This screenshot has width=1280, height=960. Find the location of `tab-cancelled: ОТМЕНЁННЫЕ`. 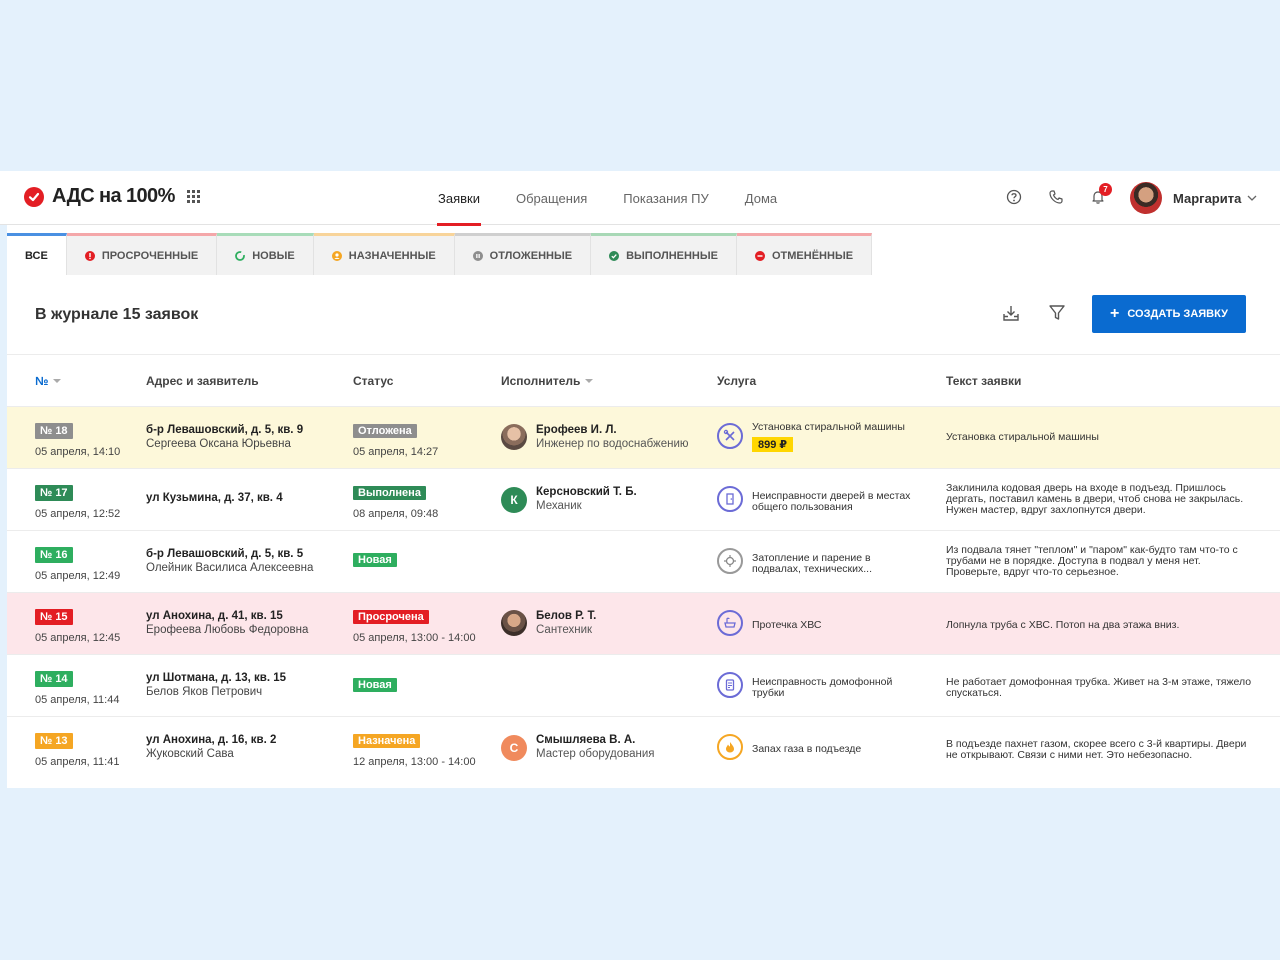

tab-cancelled: ОТМЕНЁННЫЕ is located at coordinates (804, 254).